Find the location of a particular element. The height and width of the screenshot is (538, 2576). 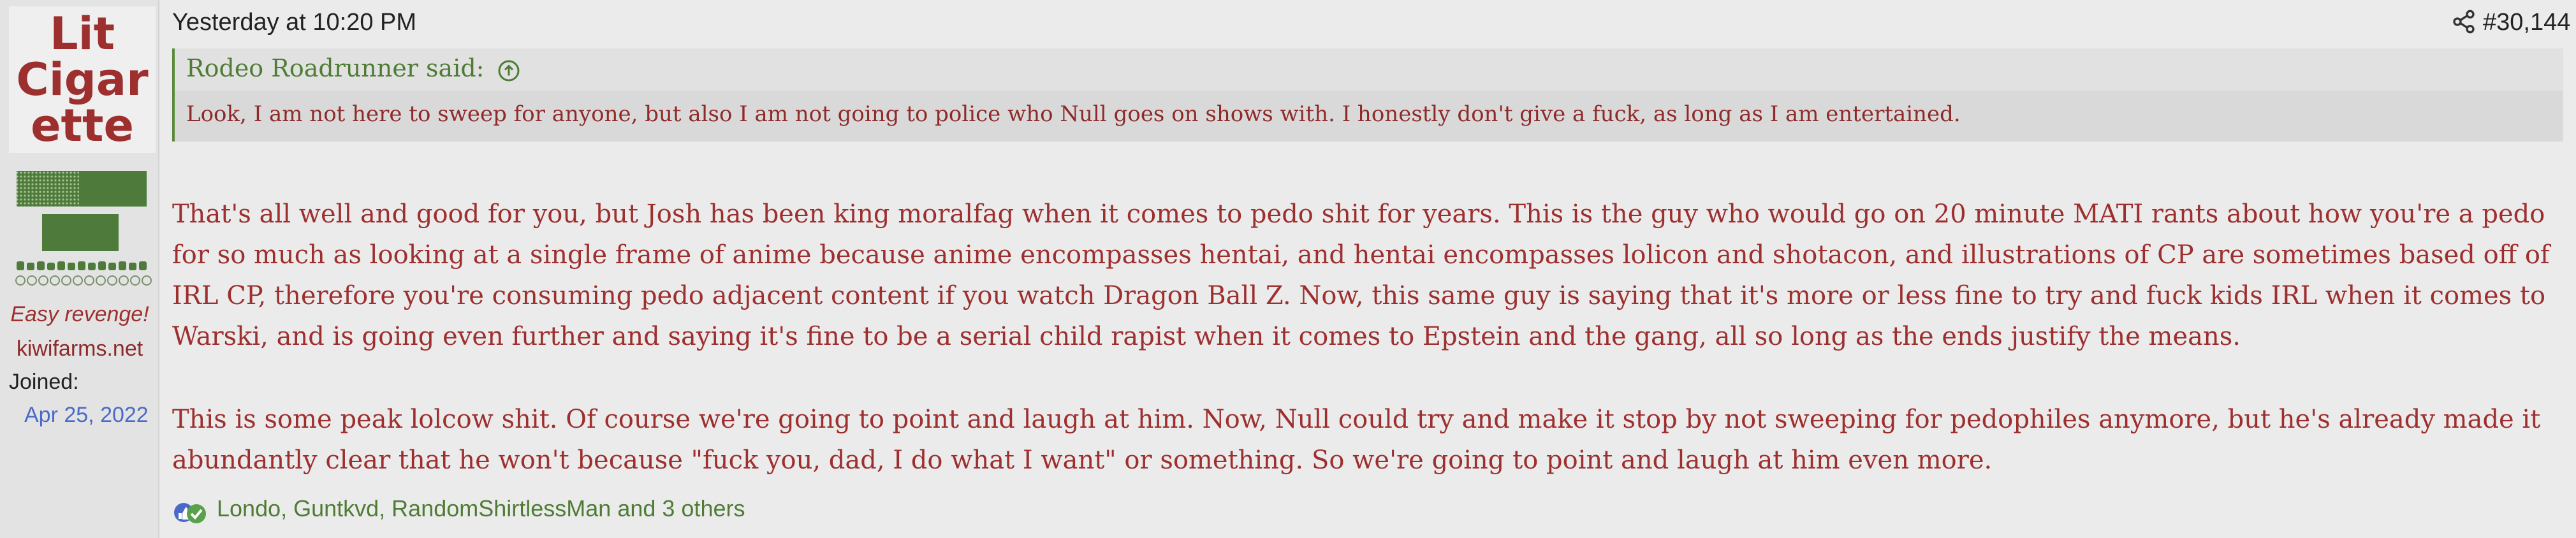

post-number: #30,144 is located at coordinates (2526, 22).